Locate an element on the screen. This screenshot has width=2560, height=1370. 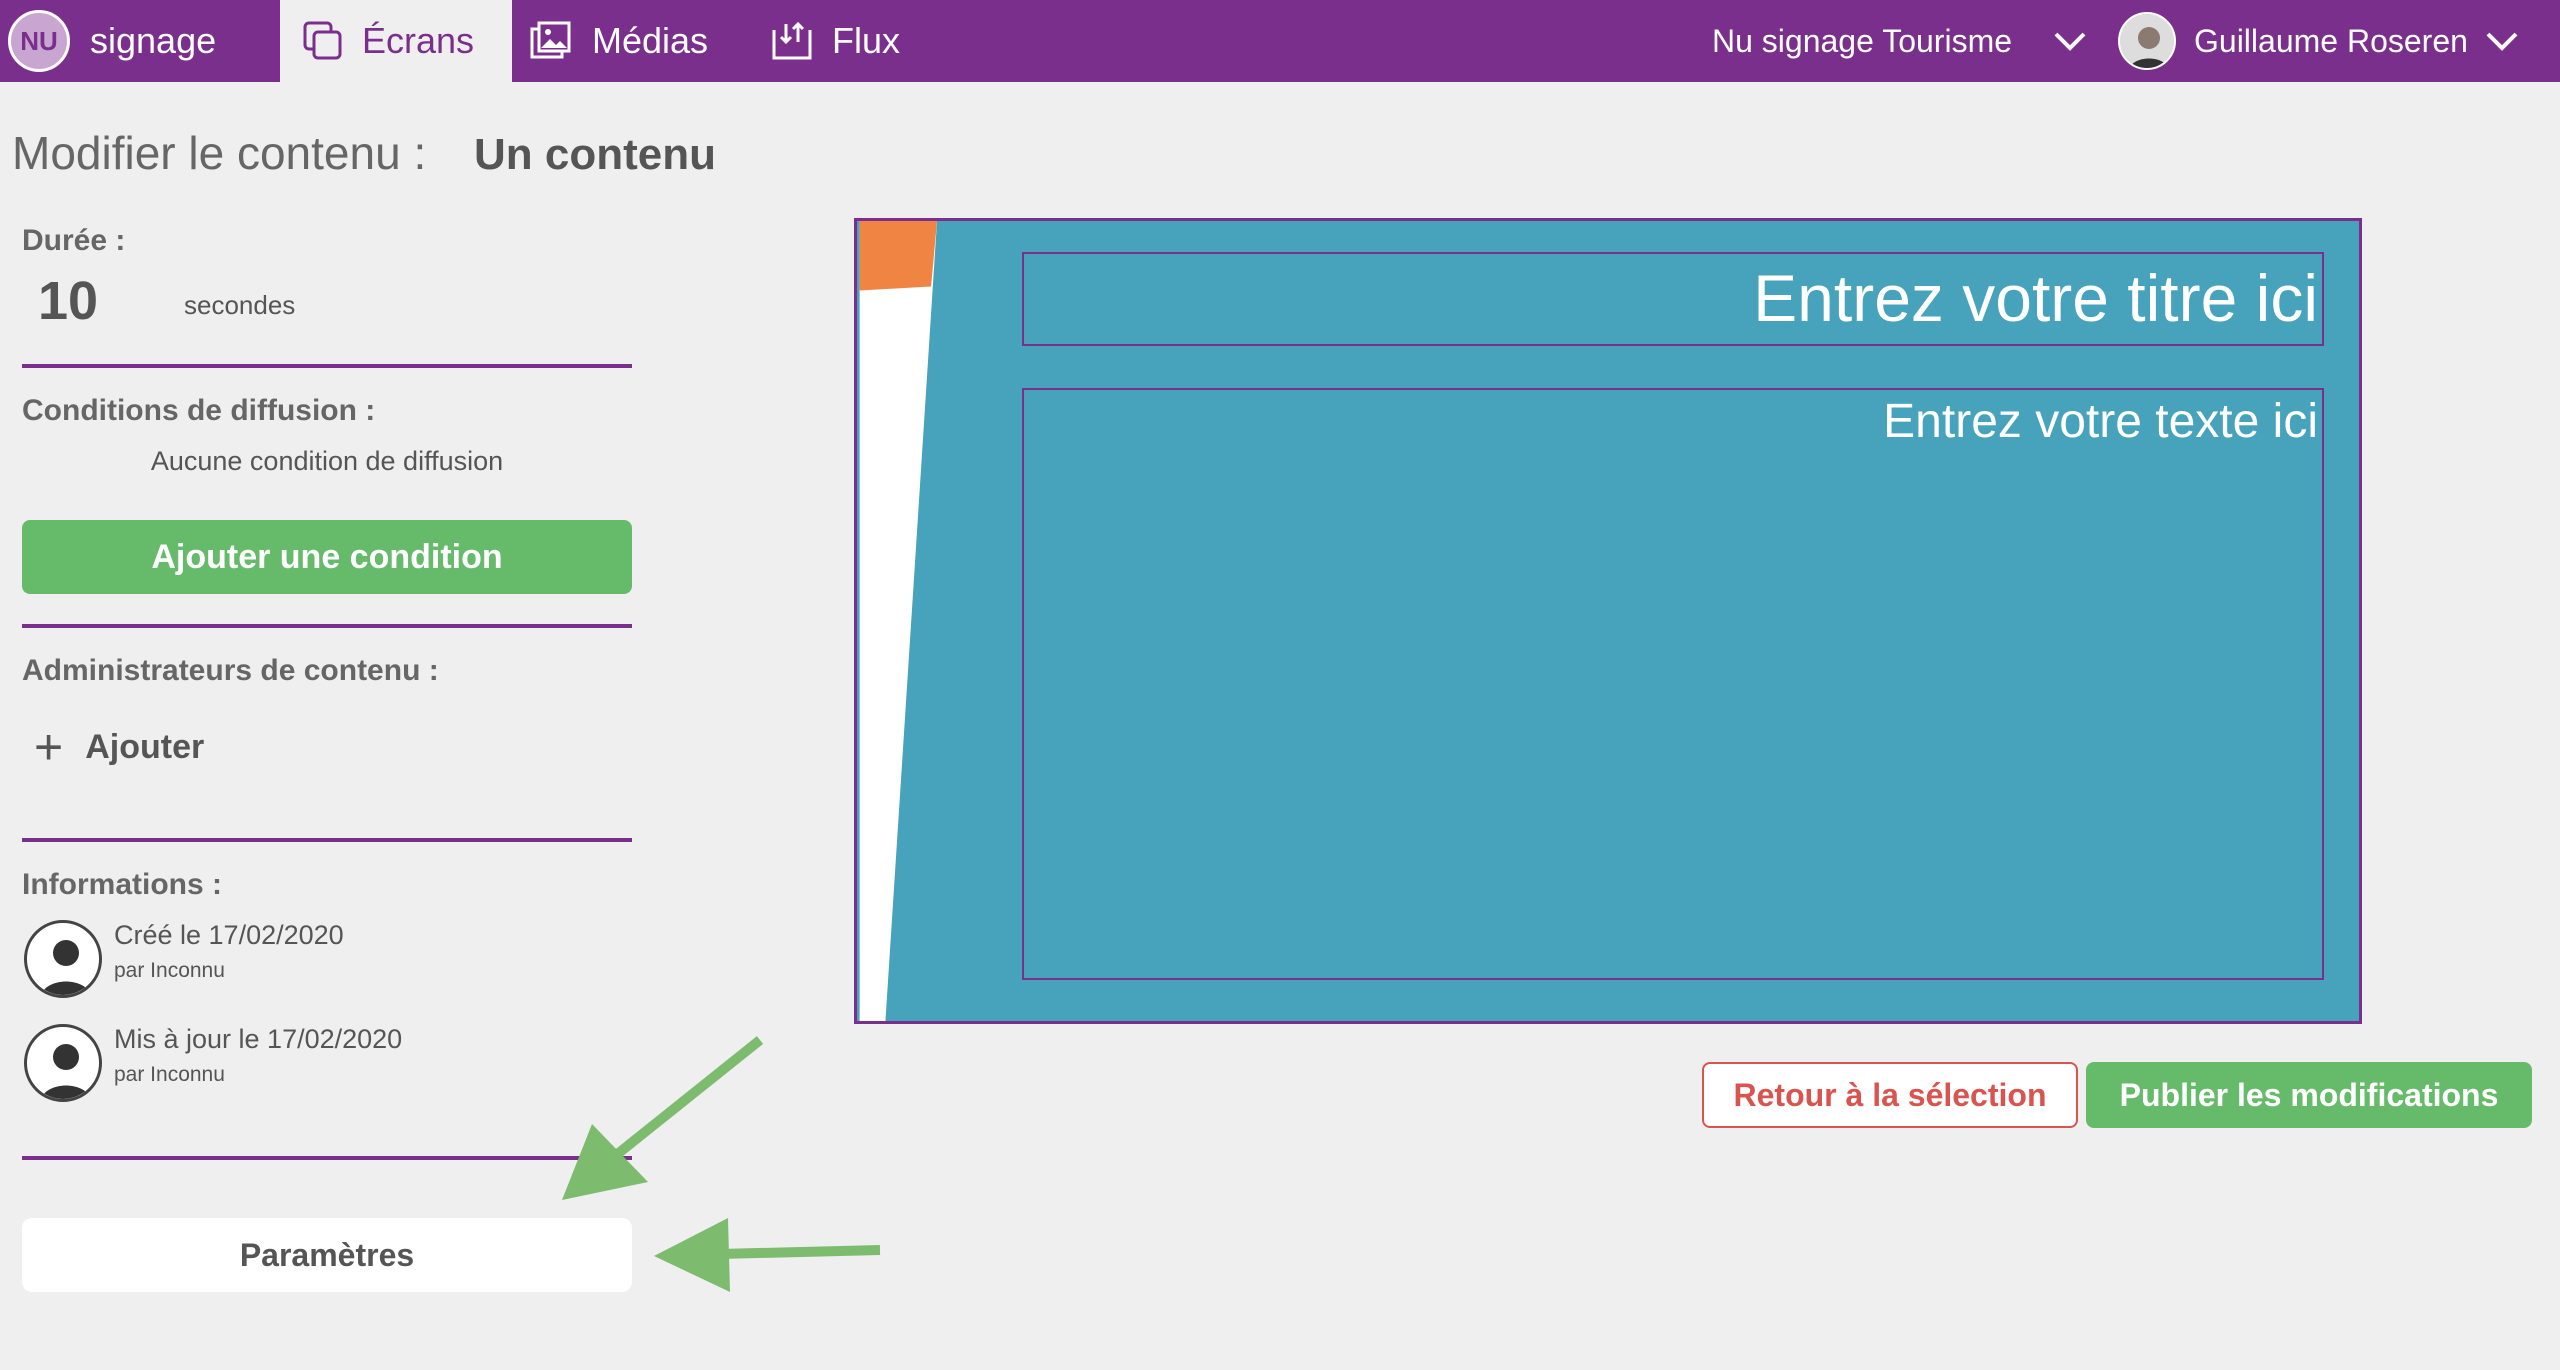
annotation-arrow-horizontal is located at coordinates (767, 1255).